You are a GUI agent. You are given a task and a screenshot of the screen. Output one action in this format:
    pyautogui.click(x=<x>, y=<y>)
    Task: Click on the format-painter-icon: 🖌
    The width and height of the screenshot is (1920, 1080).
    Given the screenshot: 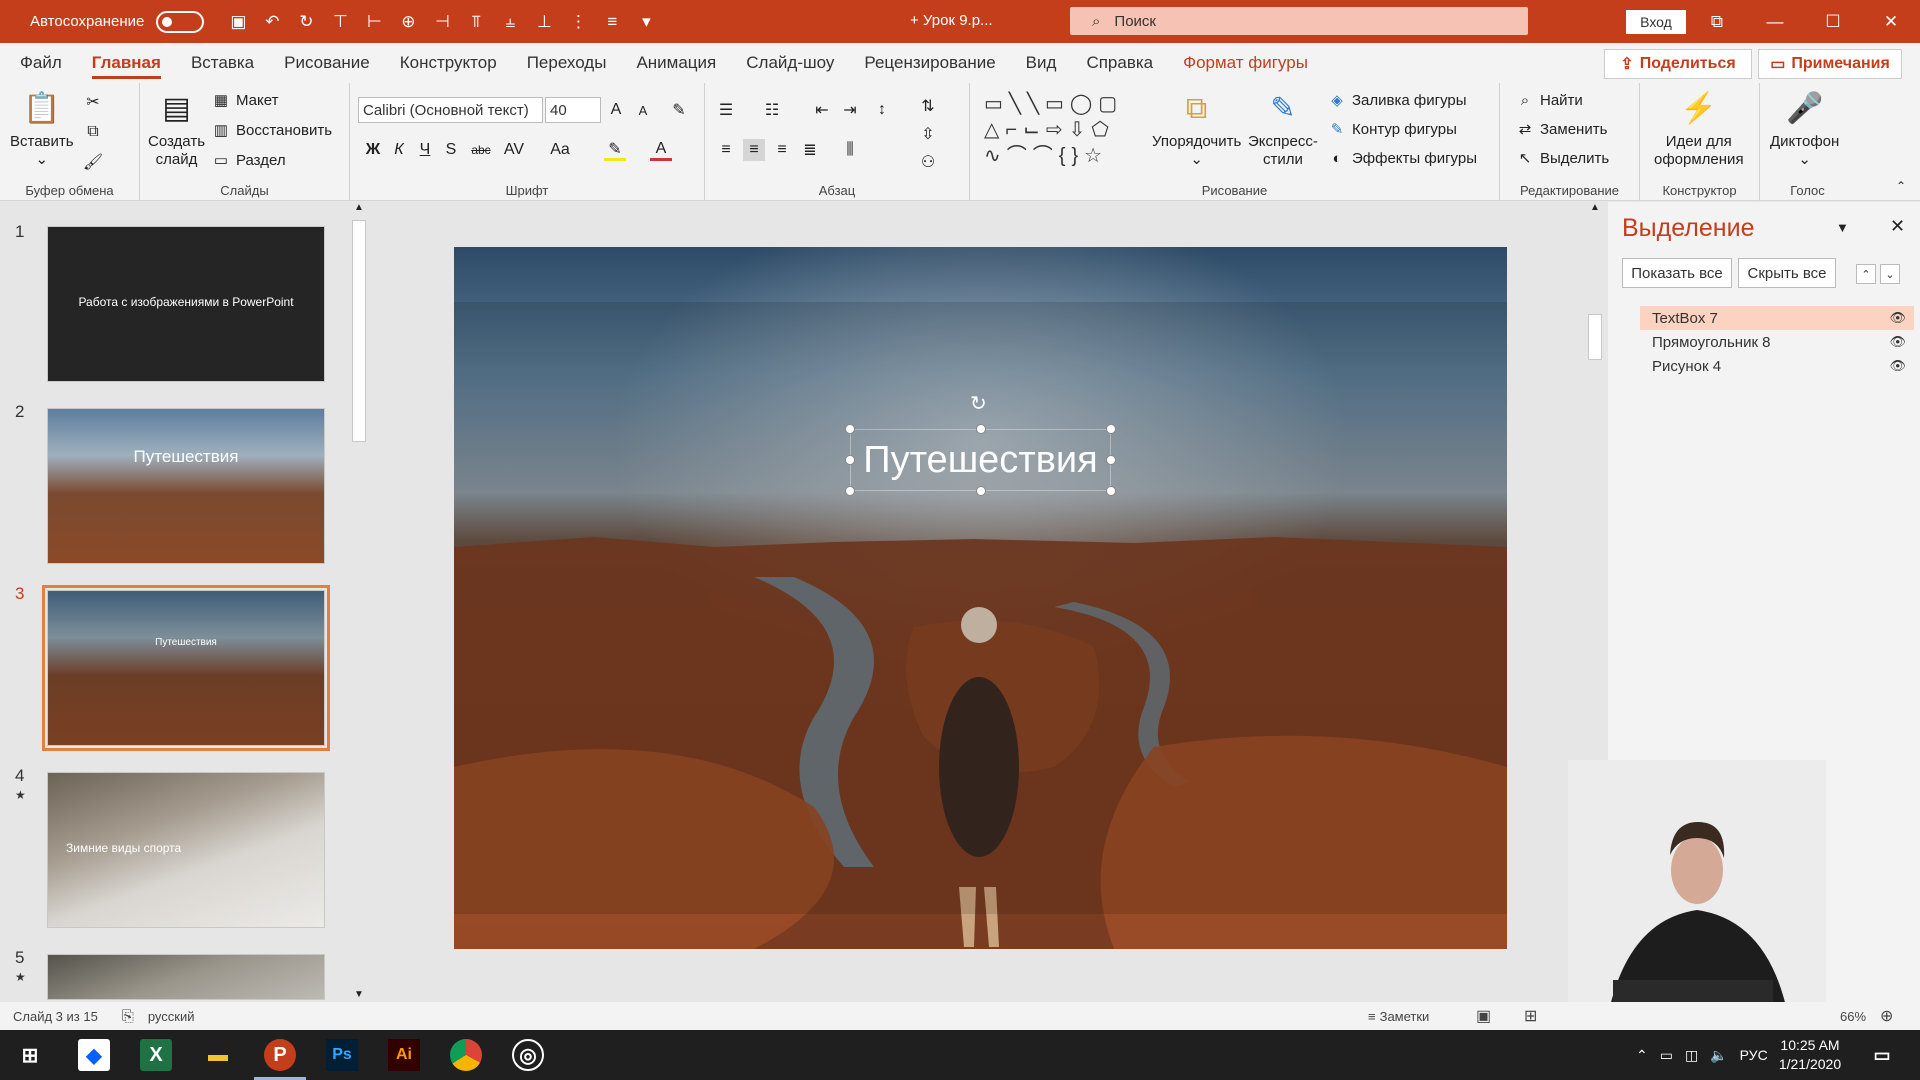 What is the action you would take?
    pyautogui.click(x=93, y=162)
    